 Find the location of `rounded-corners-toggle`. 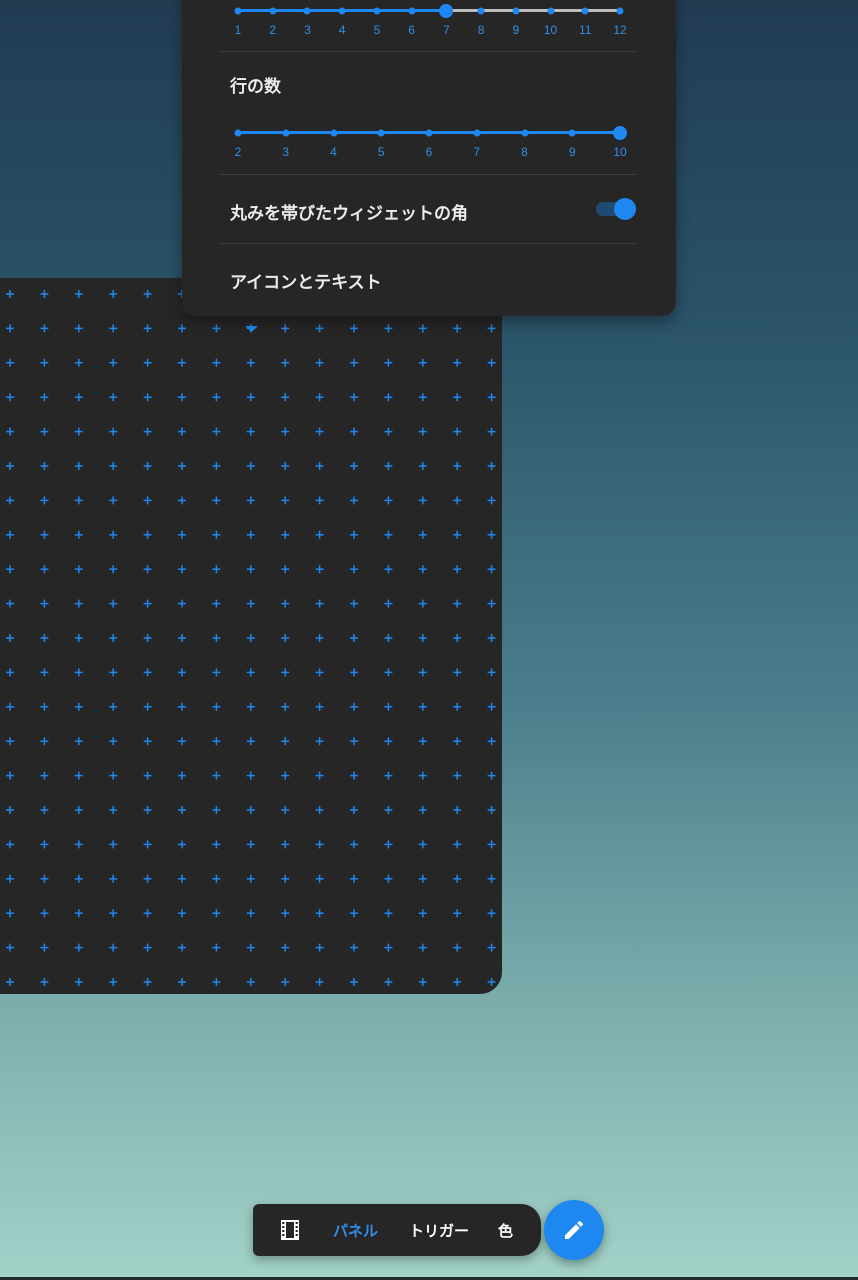

rounded-corners-toggle is located at coordinates (616, 209).